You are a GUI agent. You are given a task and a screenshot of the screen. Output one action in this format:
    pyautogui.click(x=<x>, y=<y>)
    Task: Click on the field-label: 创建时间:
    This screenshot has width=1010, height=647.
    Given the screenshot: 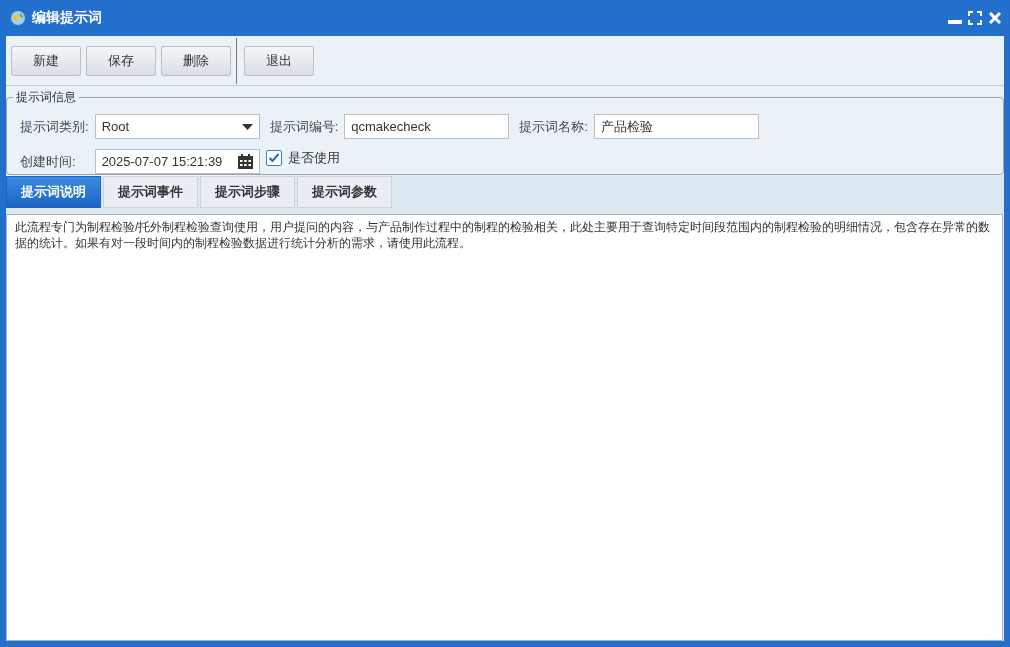 What is the action you would take?
    pyautogui.click(x=48, y=162)
    